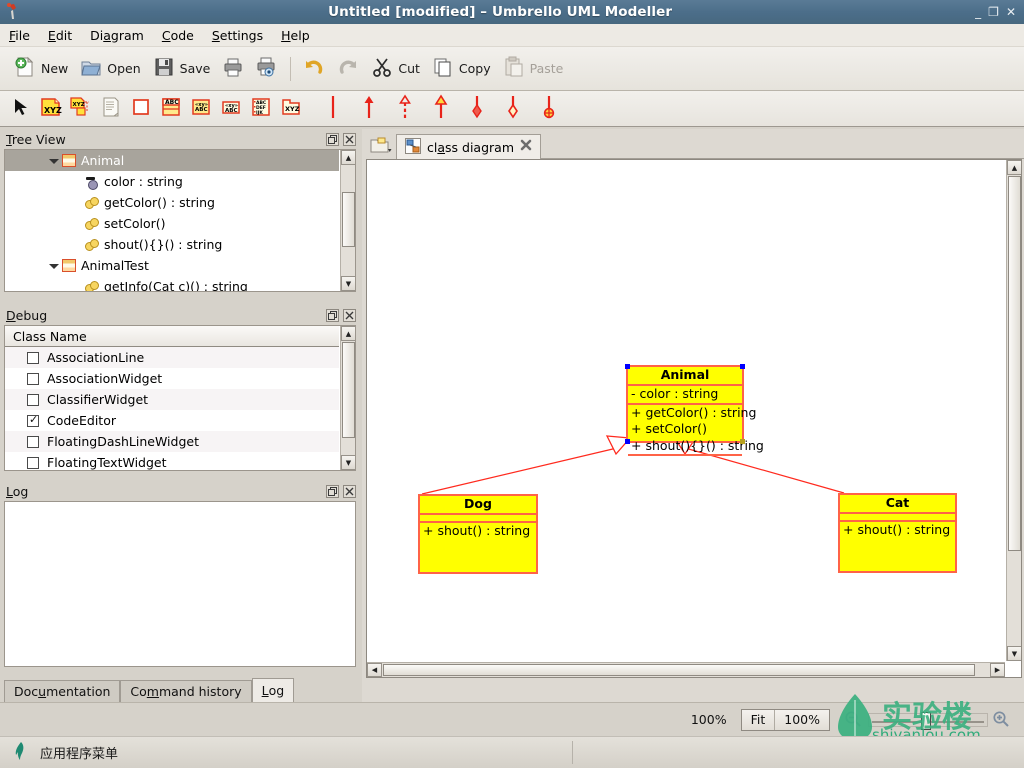 The image size is (1024, 768). Describe the element at coordinates (395, 68) in the screenshot. I see `cut-button: Cut` at that location.